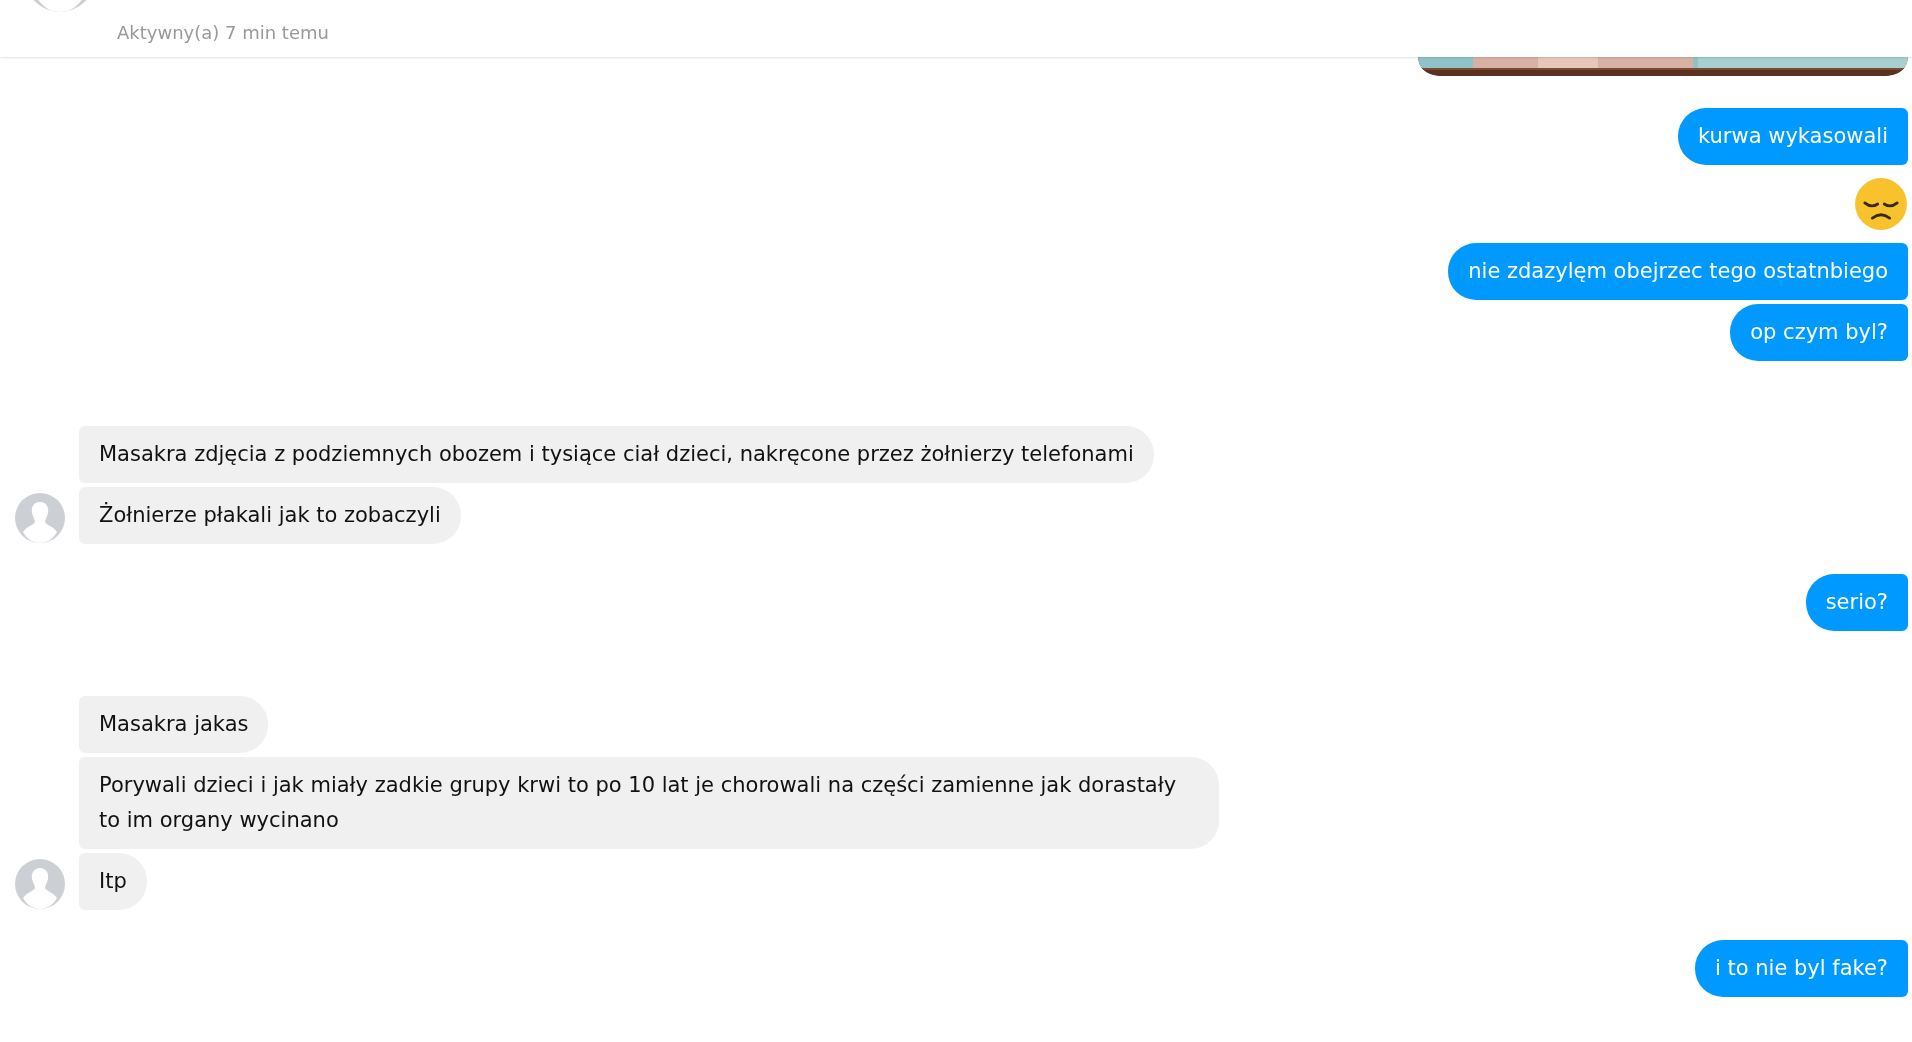 This screenshot has width=1912, height=1042. Describe the element at coordinates (1856, 602) in the screenshot. I see `message-bubble: serio?` at that location.